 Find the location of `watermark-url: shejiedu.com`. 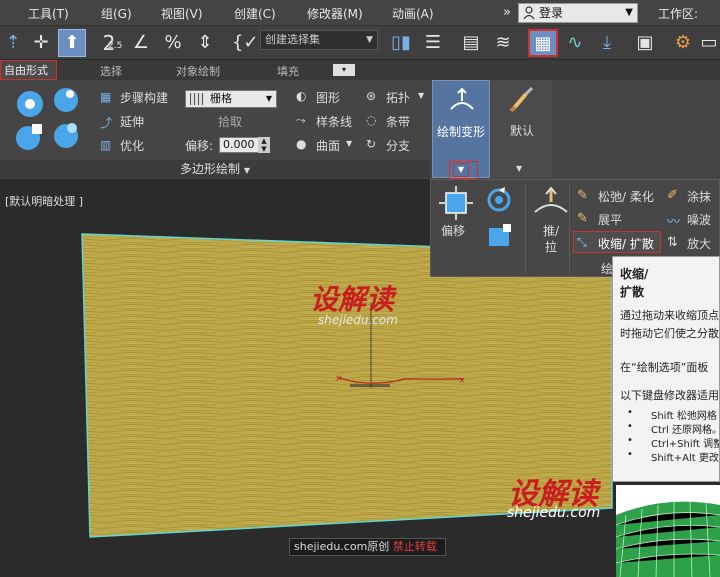

watermark-url: shejiedu.com is located at coordinates (358, 320).